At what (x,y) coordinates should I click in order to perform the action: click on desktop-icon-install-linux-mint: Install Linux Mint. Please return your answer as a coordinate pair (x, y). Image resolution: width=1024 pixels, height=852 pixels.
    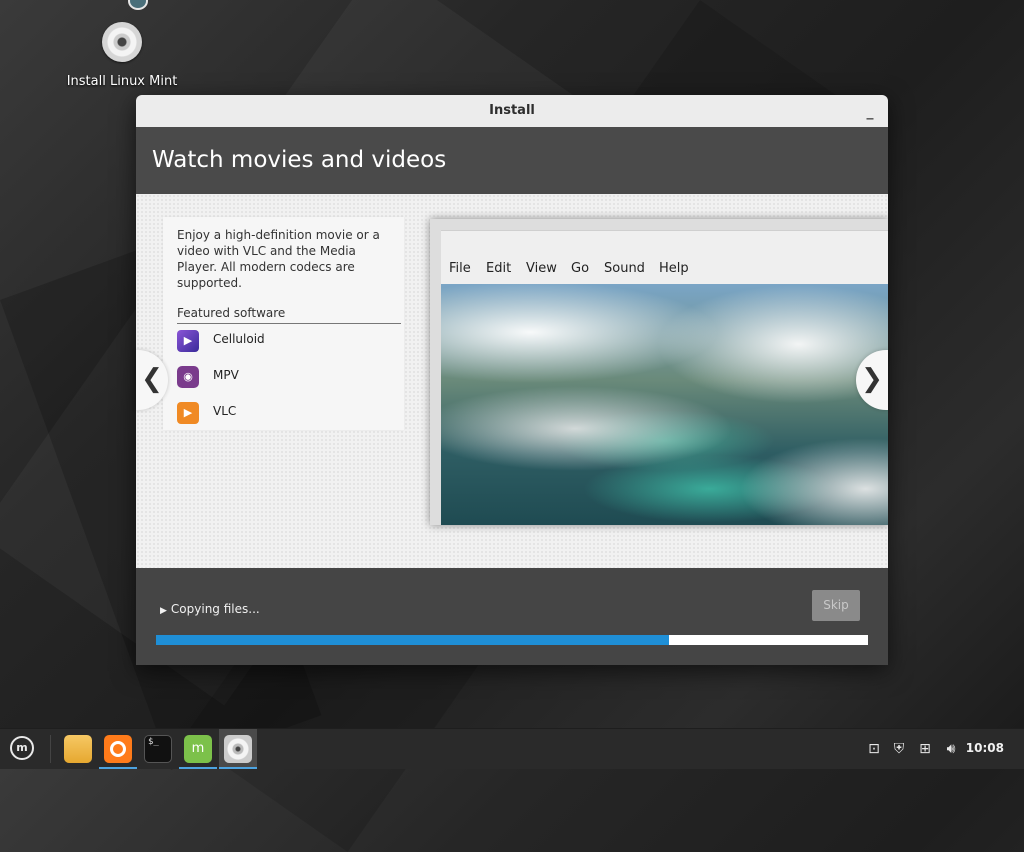
    Looking at the image, I should click on (122, 55).